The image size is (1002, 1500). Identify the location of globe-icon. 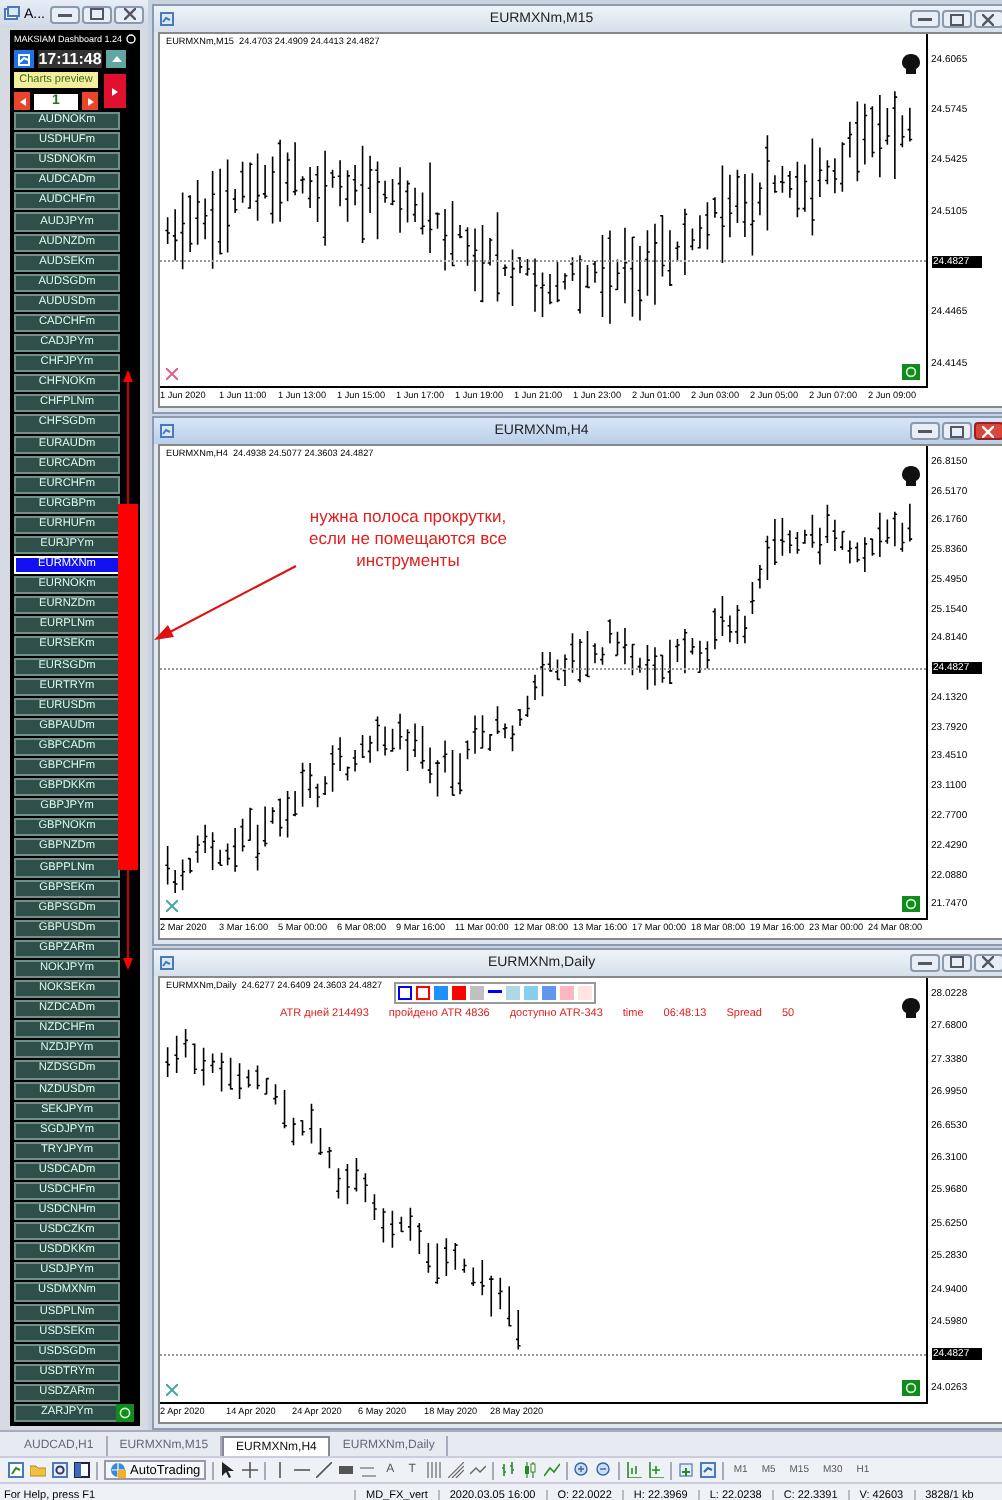
(118, 1470).